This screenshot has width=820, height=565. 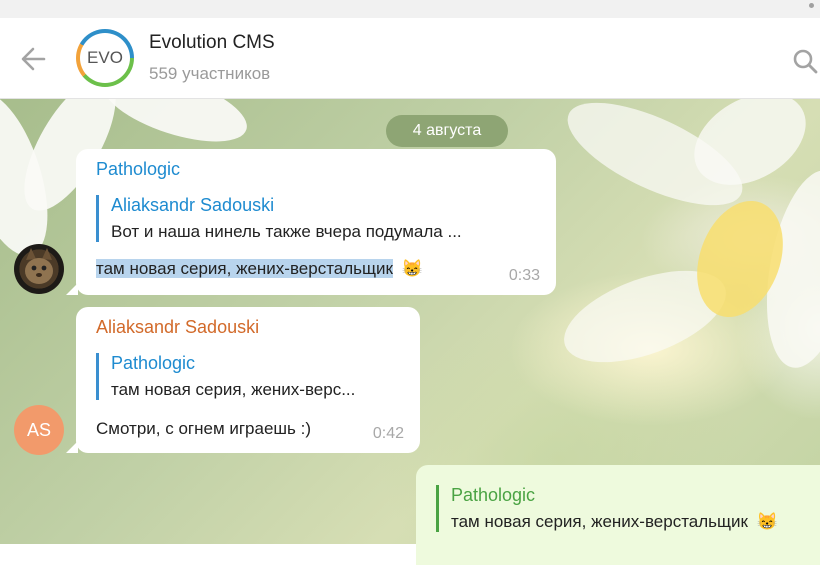 What do you see at coordinates (177, 327) in the screenshot?
I see `message-sender: Aliaksandr Sadouski` at bounding box center [177, 327].